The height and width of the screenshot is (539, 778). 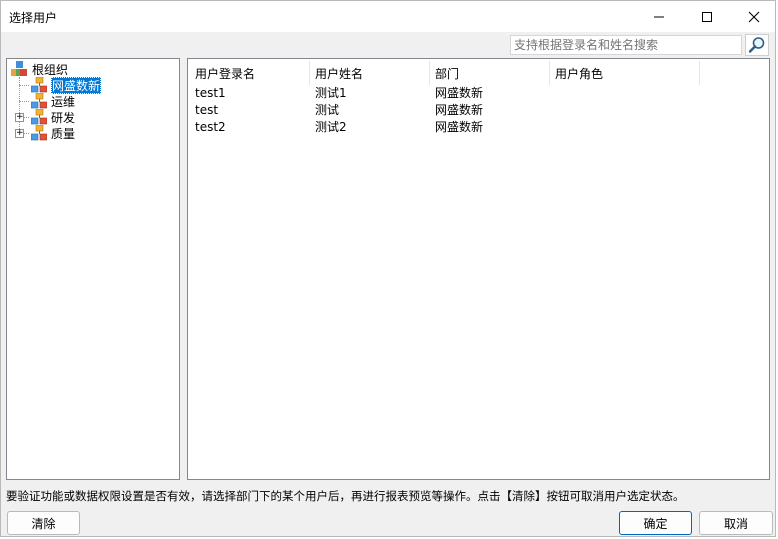 I want to click on column-header-login: 用户登录名, so click(x=250, y=73).